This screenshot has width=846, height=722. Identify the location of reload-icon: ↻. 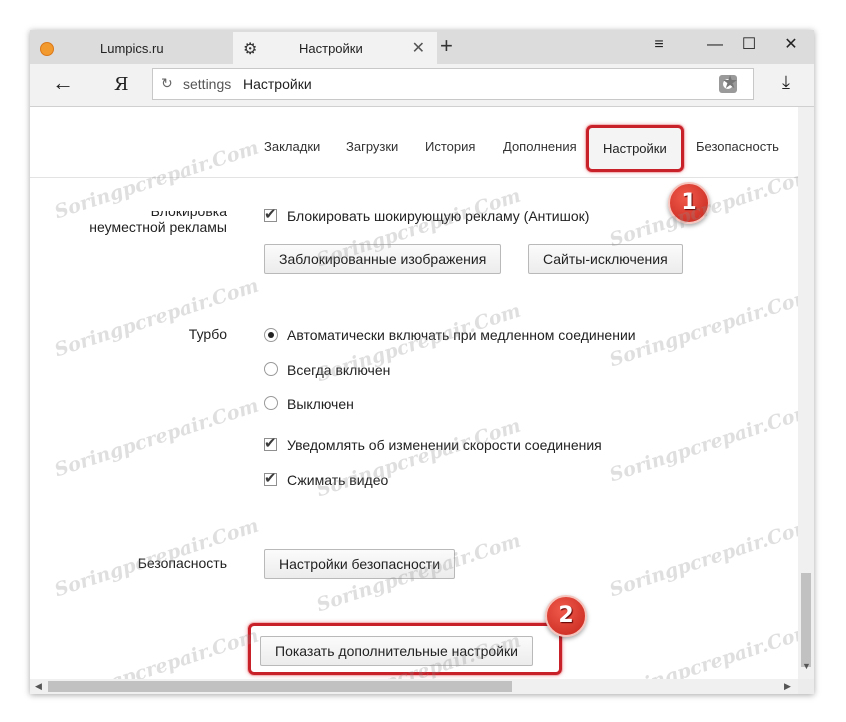
(167, 83).